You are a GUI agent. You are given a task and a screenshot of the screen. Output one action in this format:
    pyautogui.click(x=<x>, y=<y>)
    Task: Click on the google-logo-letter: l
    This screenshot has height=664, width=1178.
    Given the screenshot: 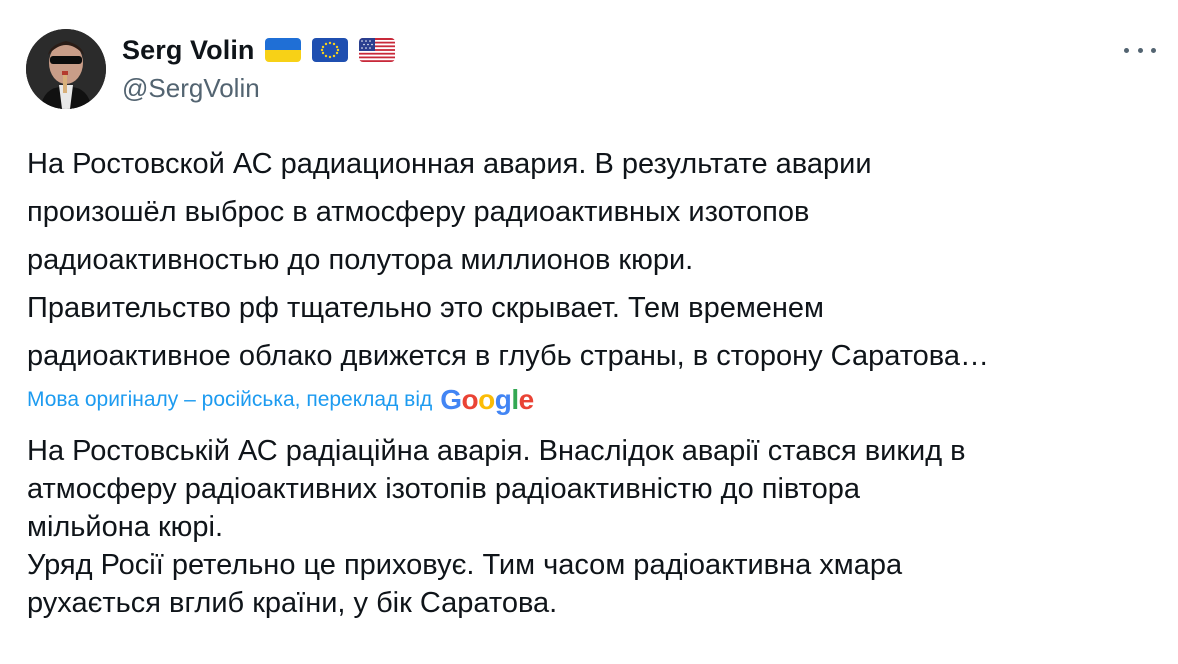 What is the action you would take?
    pyautogui.click(x=515, y=399)
    